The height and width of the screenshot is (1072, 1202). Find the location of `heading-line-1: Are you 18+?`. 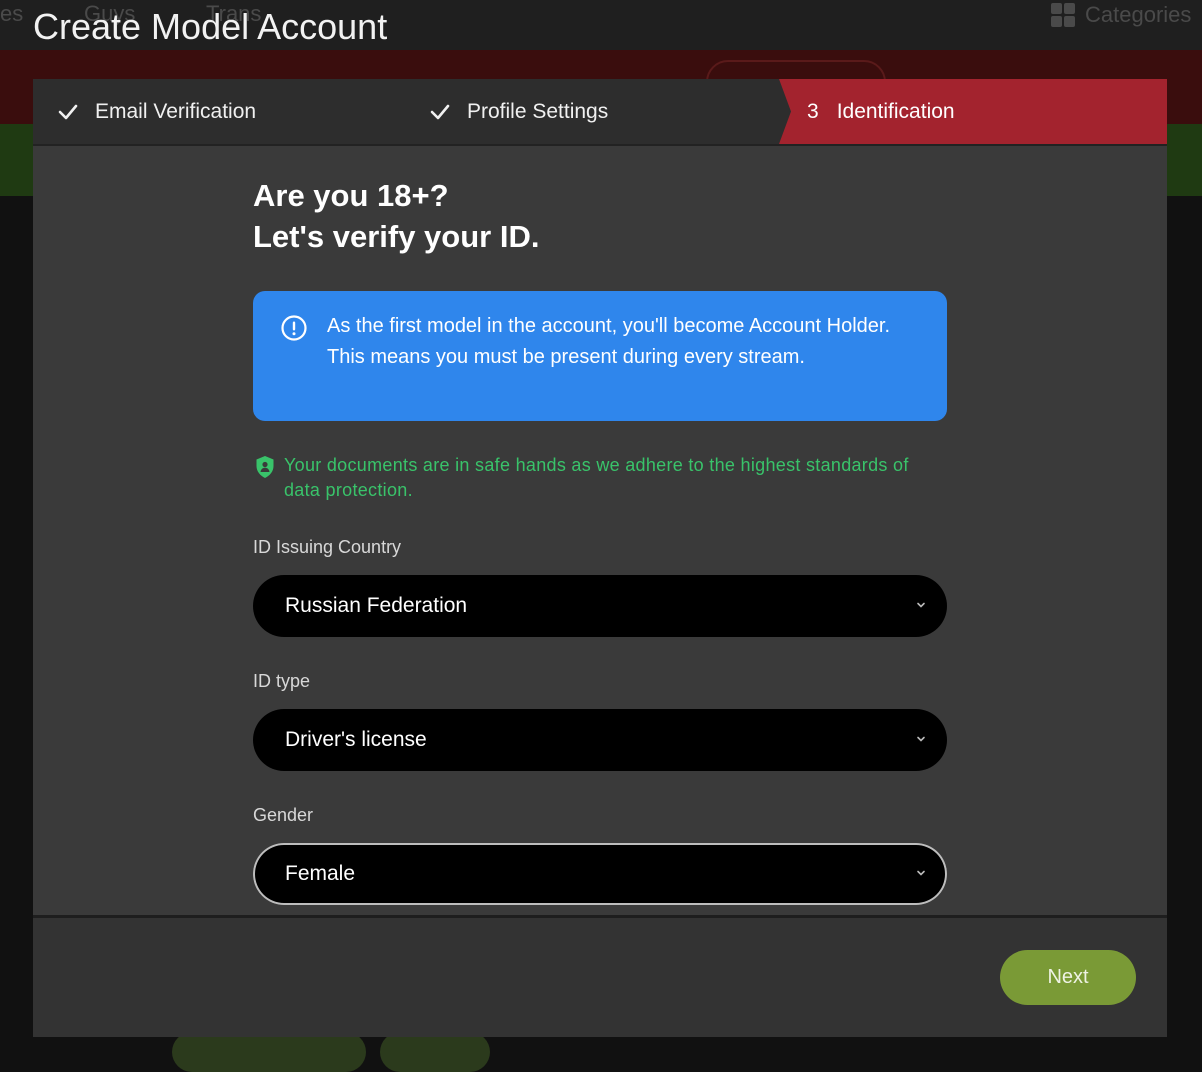

heading-line-1: Are you 18+? is located at coordinates (351, 195).